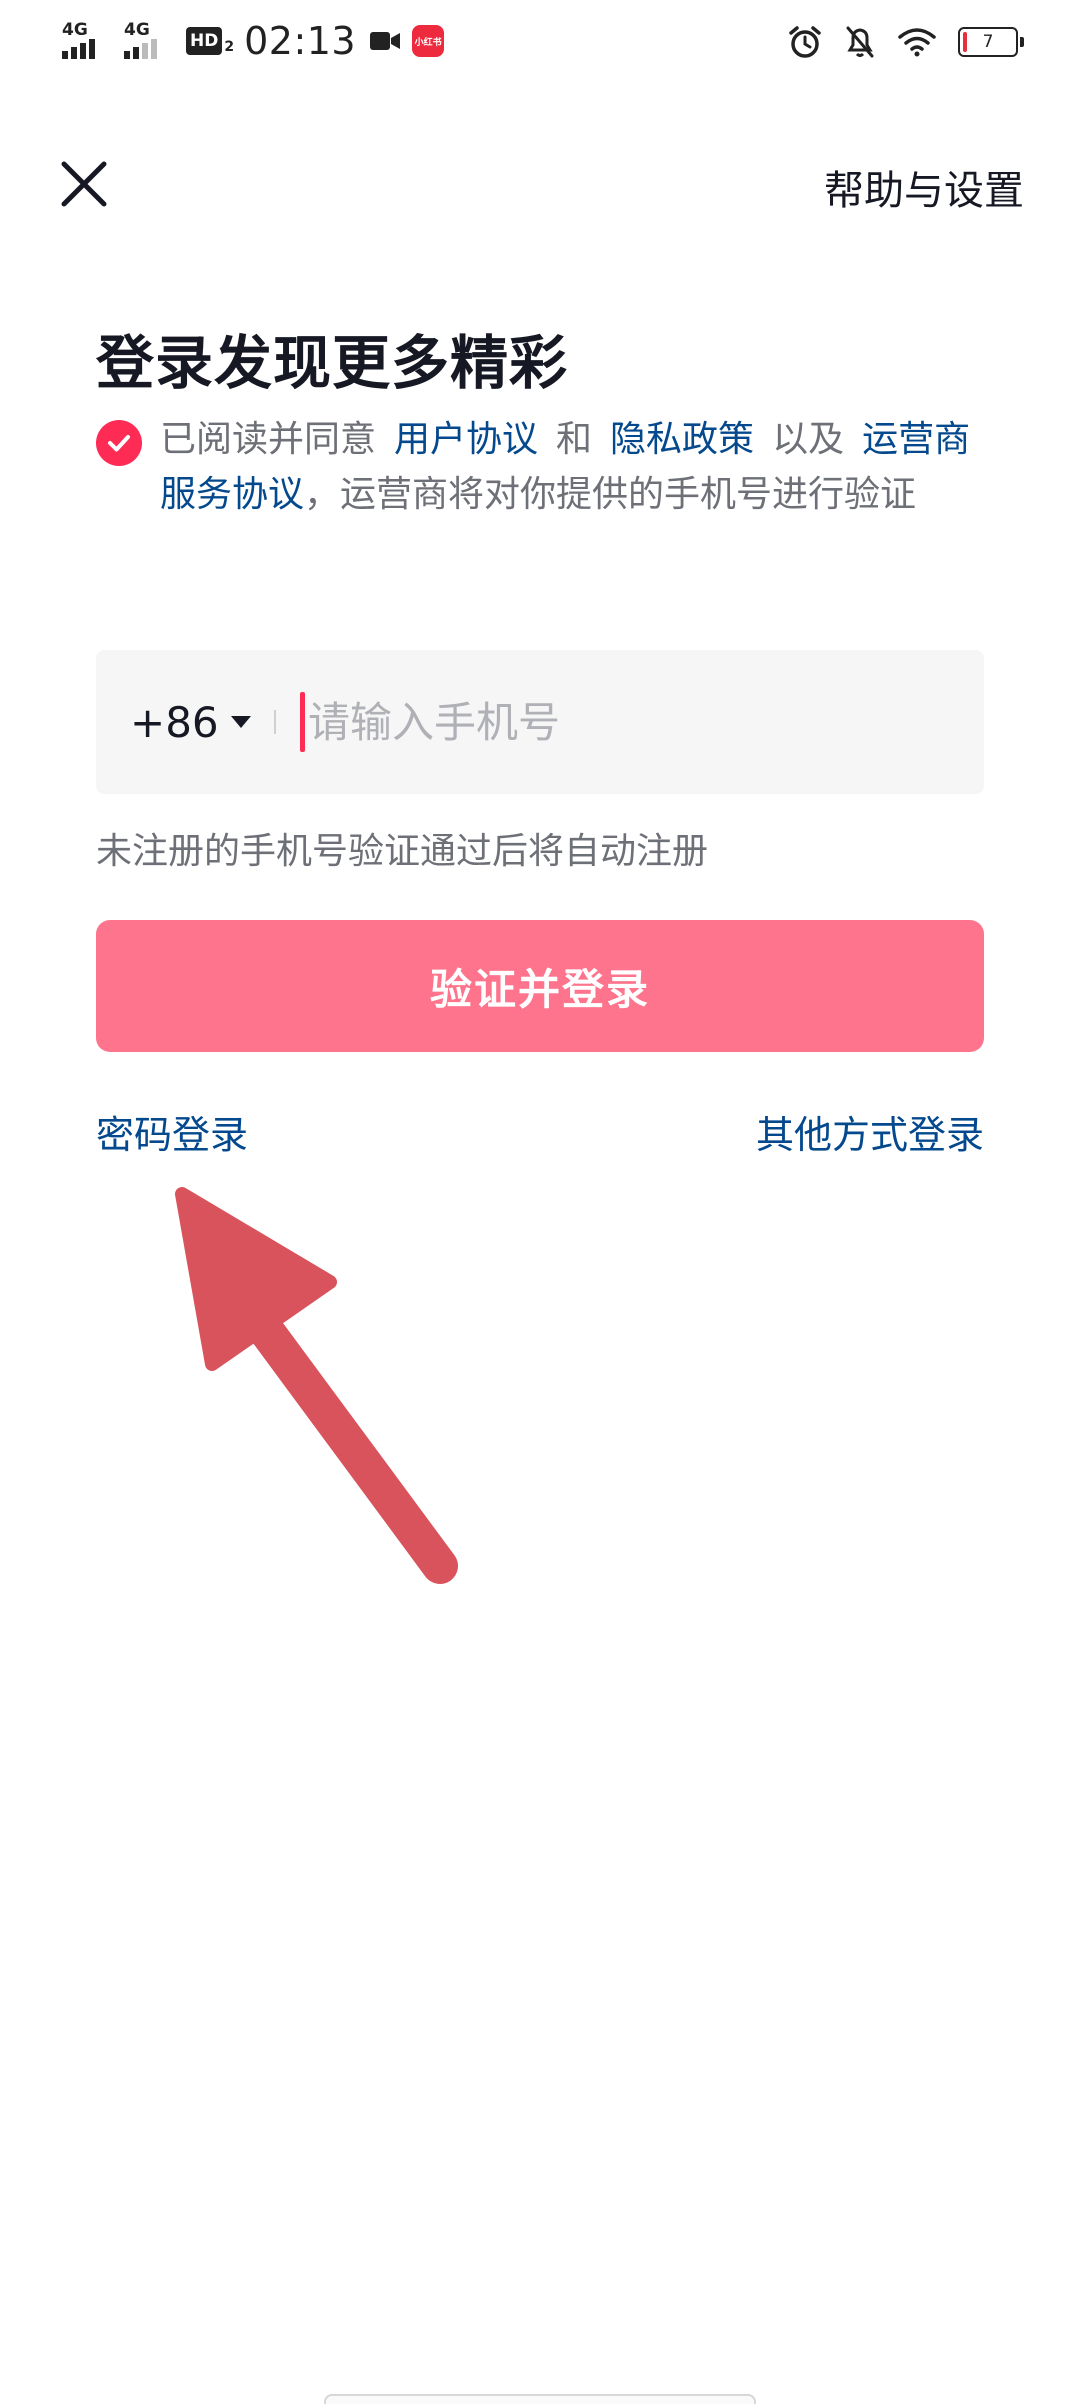 This screenshot has width=1080, height=2408. Describe the element at coordinates (924, 187) in the screenshot. I see `help-settings-link: 帮助与设置` at that location.